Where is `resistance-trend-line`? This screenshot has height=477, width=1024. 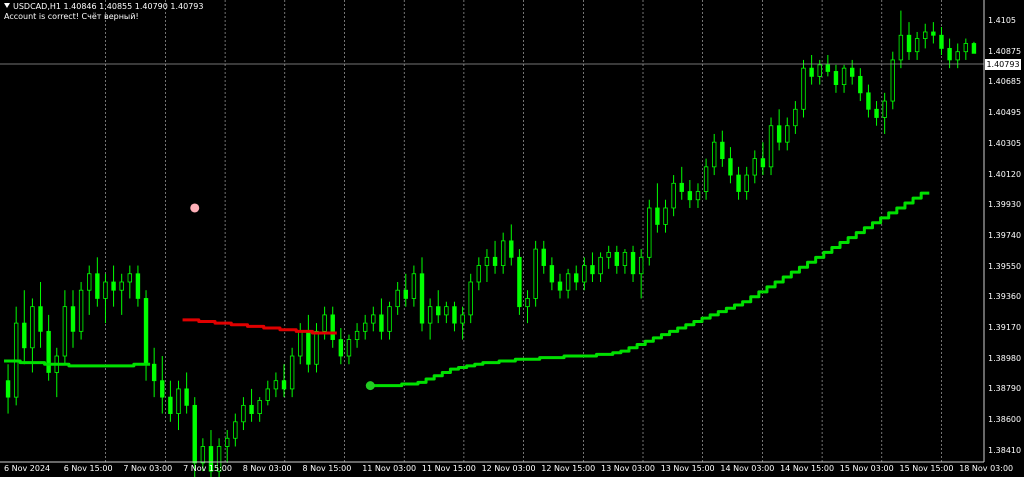 resistance-trend-line is located at coordinates (259, 326).